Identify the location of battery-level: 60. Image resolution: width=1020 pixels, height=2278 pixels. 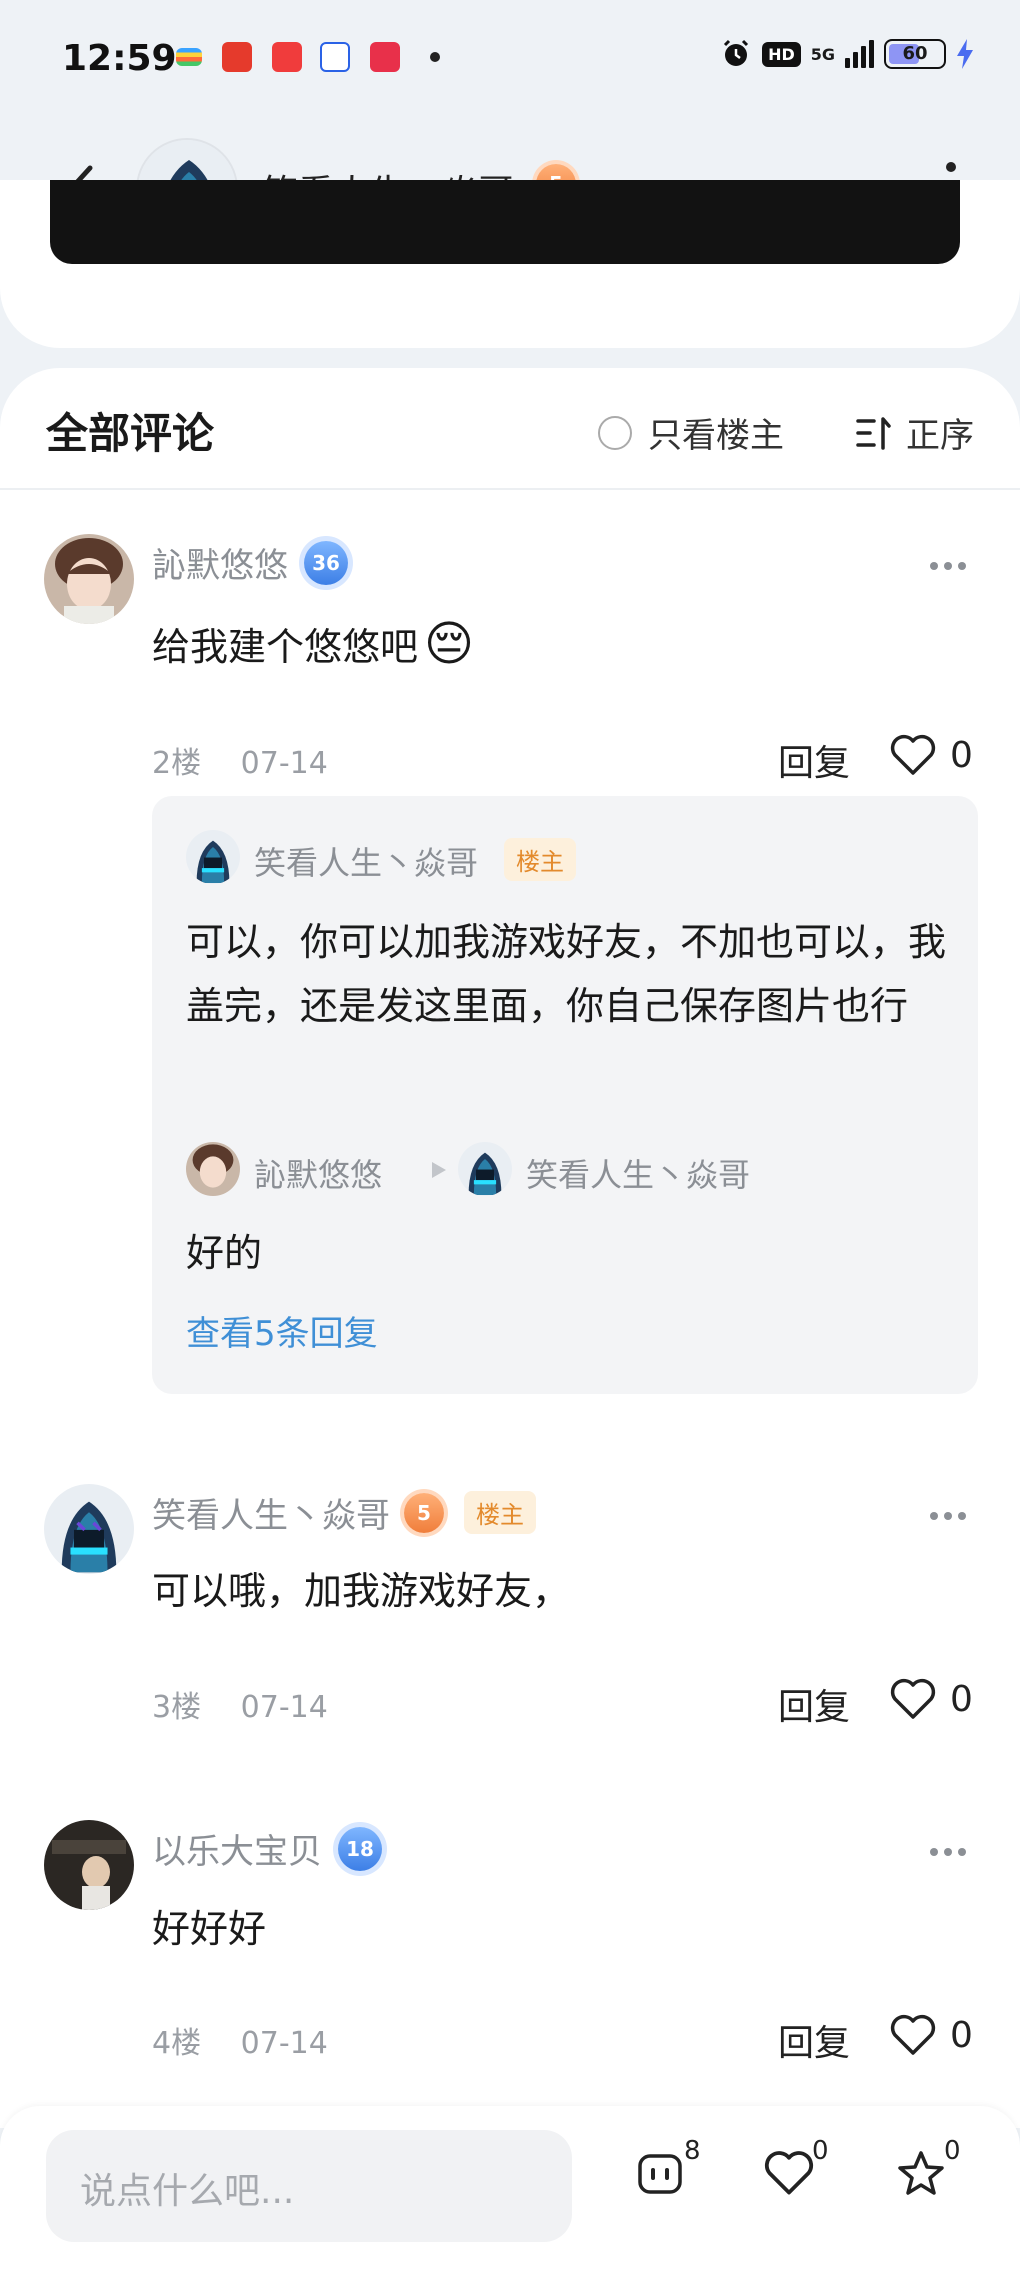
(915, 53).